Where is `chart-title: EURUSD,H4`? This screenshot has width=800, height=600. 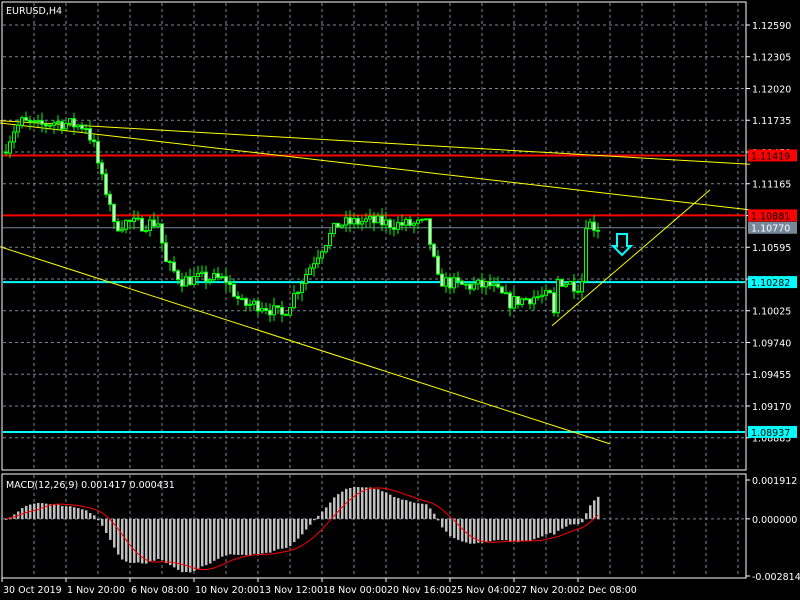
chart-title: EURUSD,H4 is located at coordinates (34, 11).